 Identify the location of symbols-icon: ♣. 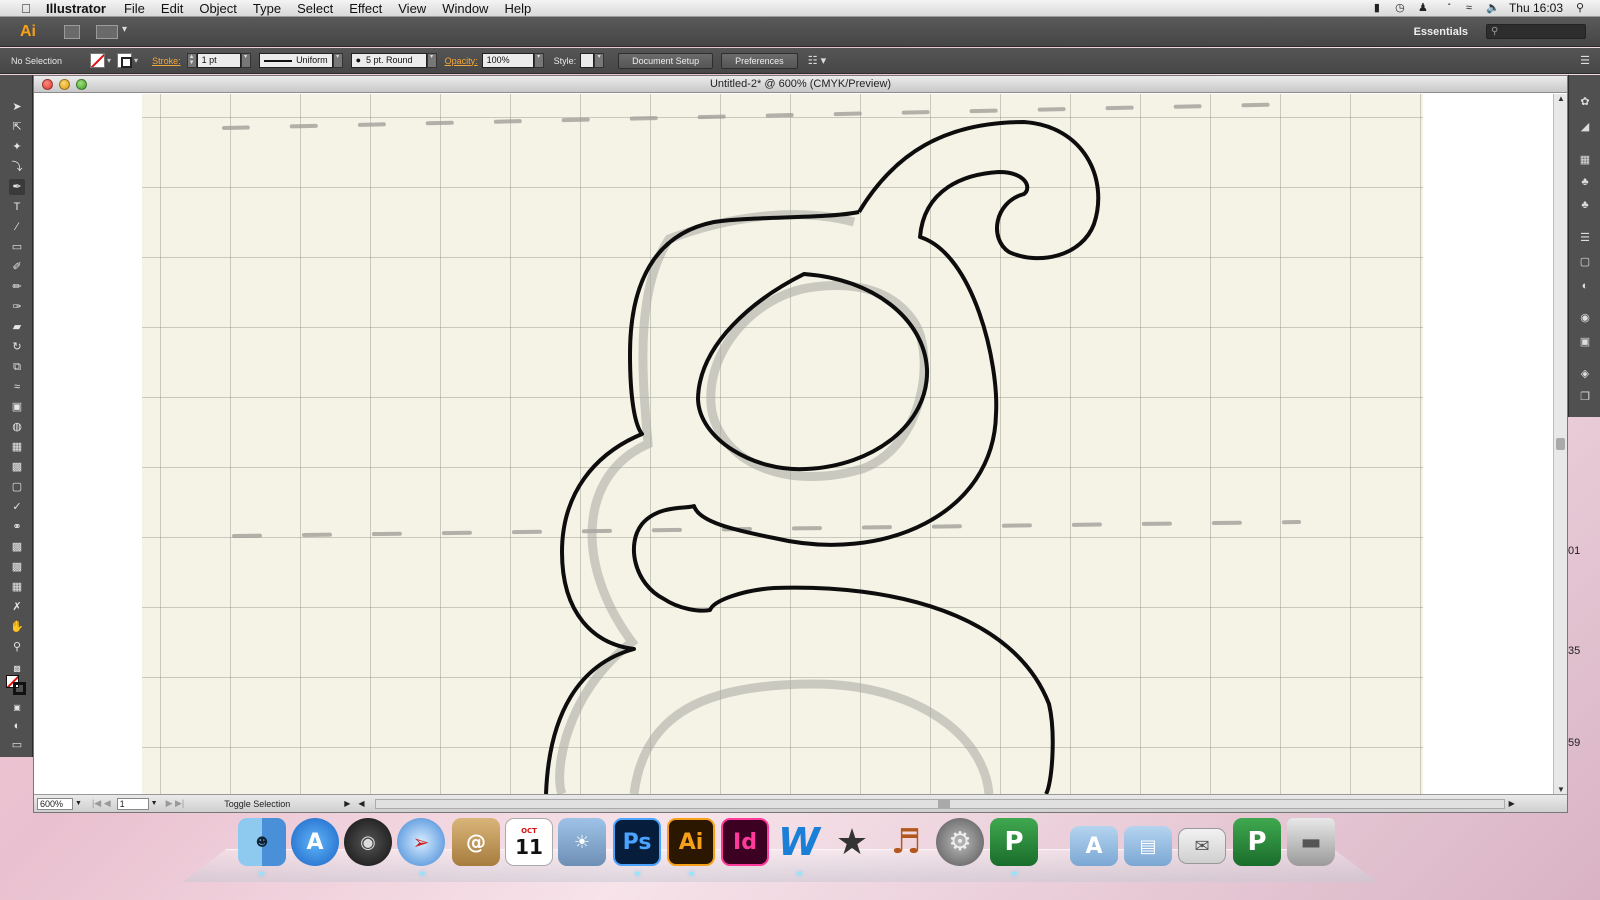
(1585, 182).